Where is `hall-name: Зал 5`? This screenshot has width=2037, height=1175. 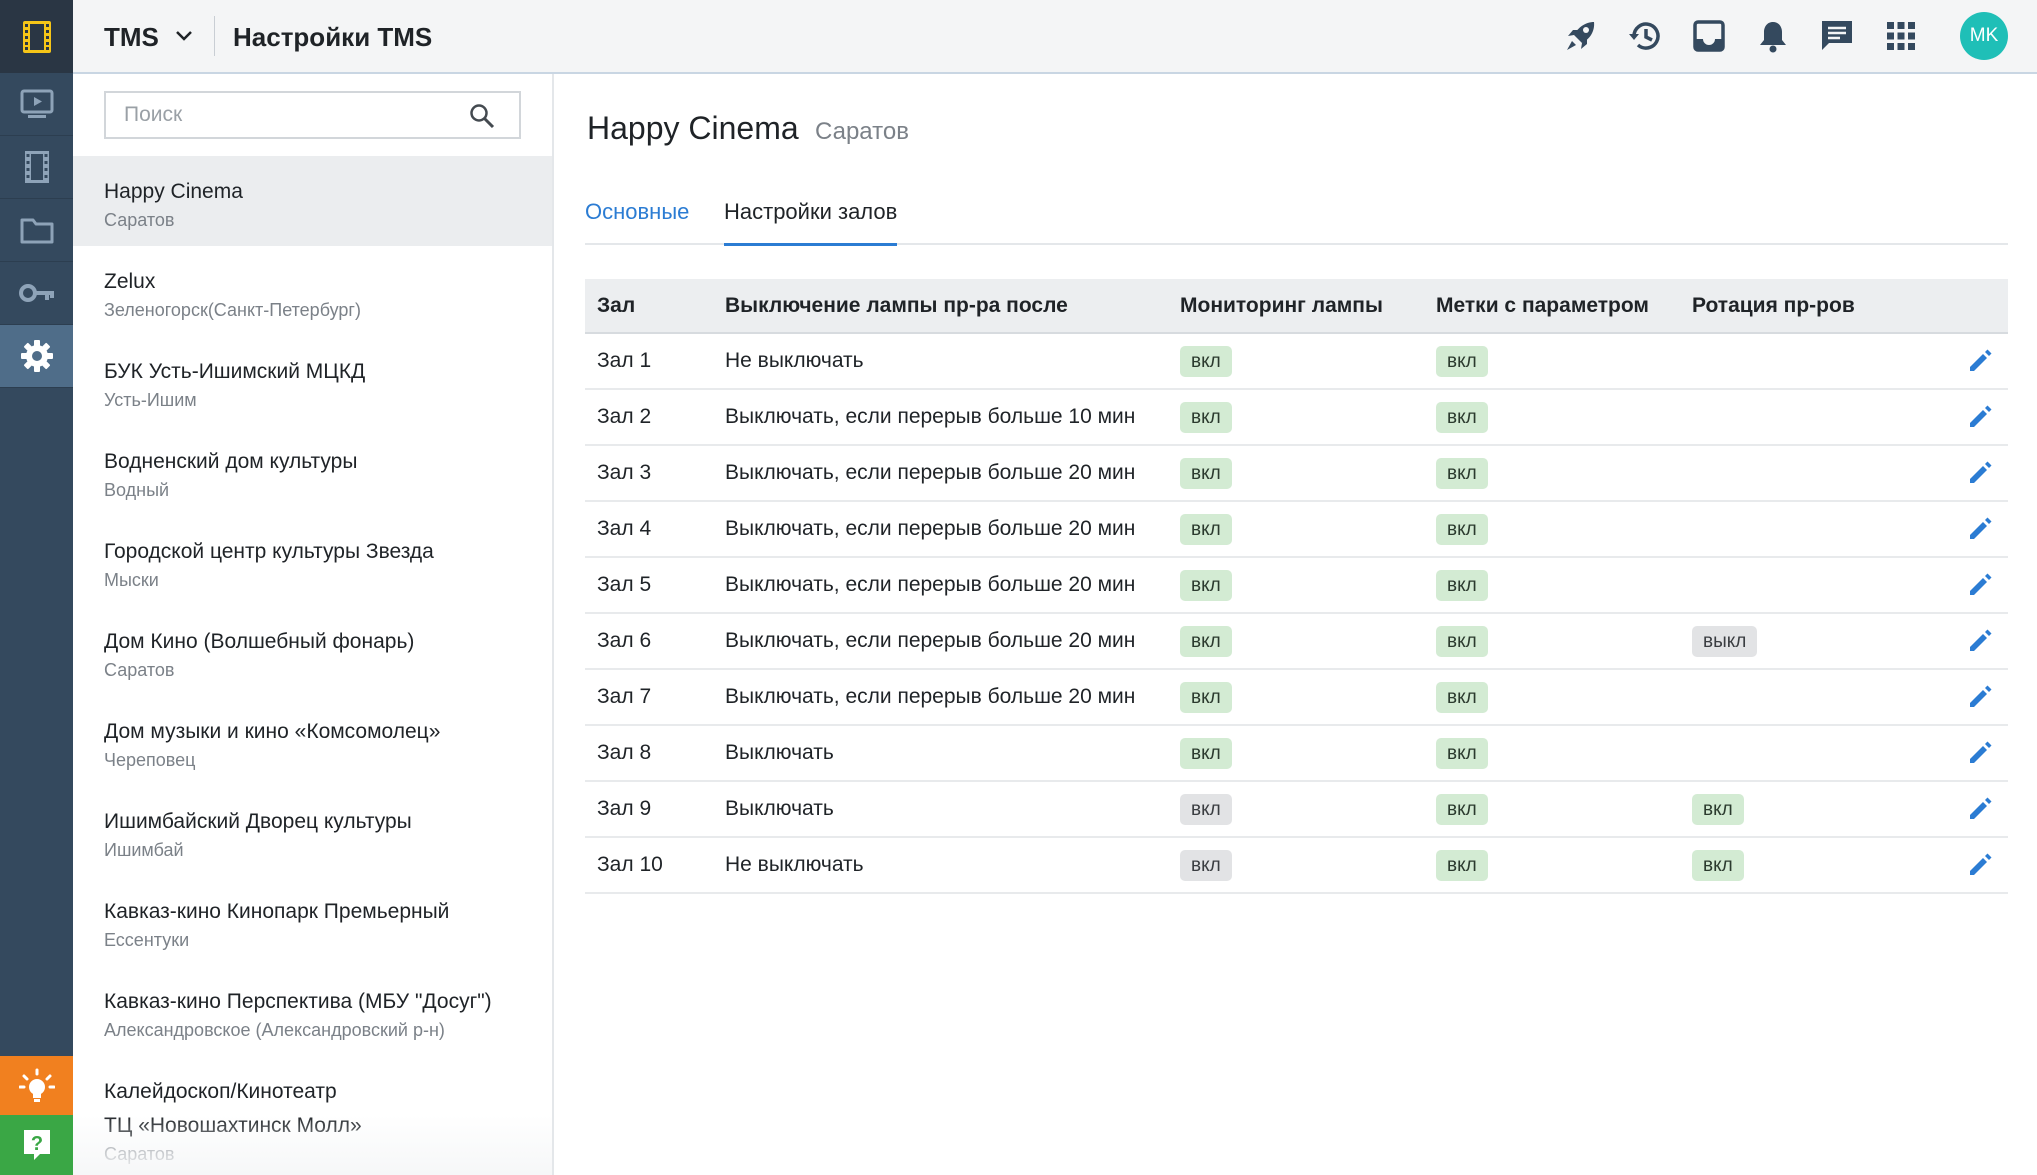
hall-name: Зал 5 is located at coordinates (649, 585).